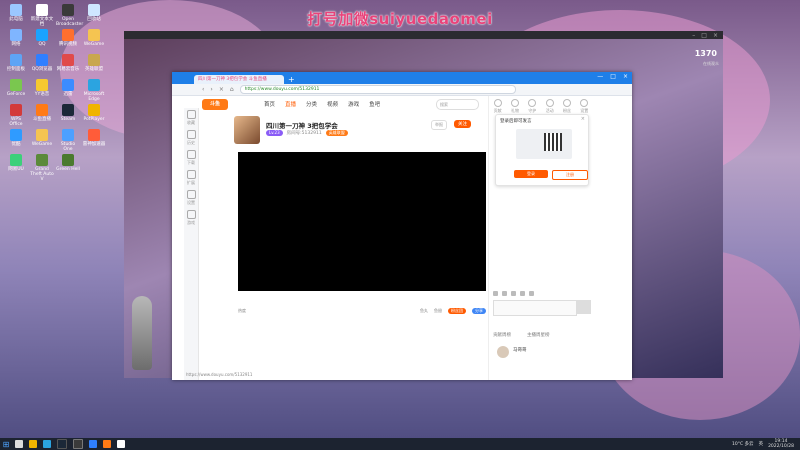 This screenshot has height=450, width=800. What do you see at coordinates (532, 106) in the screenshot?
I see `chat-tool-item: 守护` at bounding box center [532, 106].